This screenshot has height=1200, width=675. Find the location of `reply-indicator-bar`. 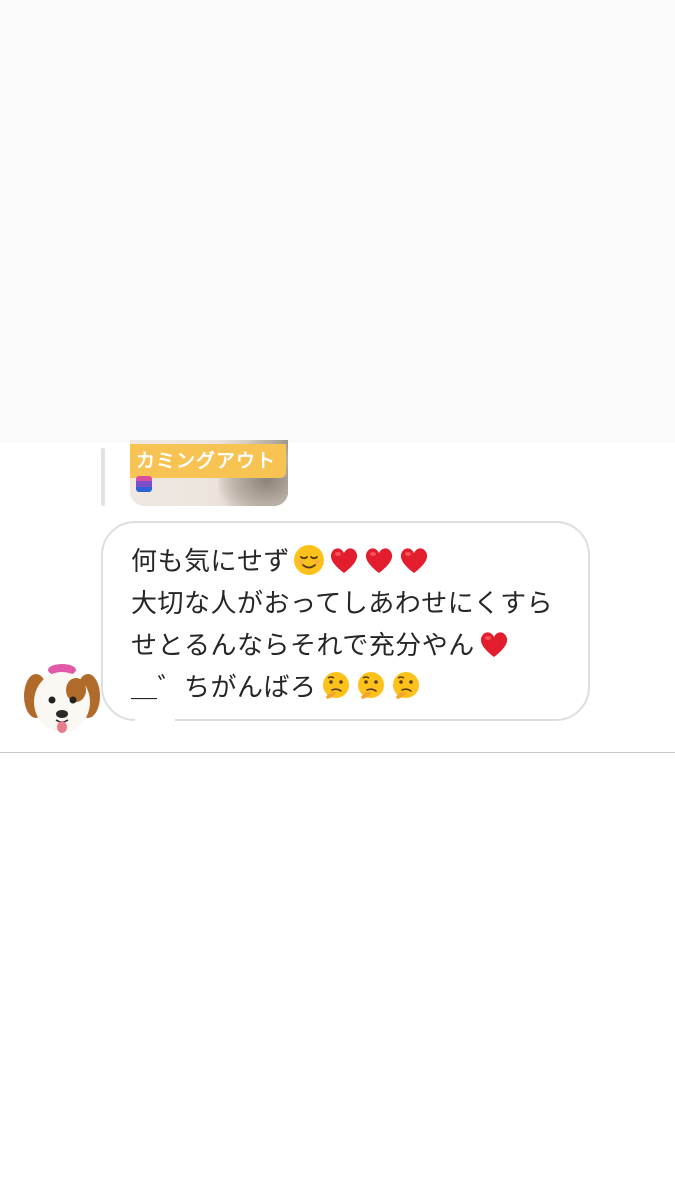

reply-indicator-bar is located at coordinates (103, 477).